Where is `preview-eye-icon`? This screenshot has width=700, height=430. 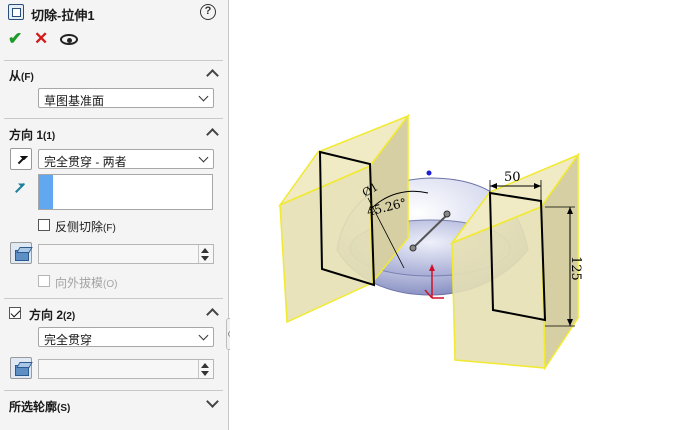 preview-eye-icon is located at coordinates (69, 39).